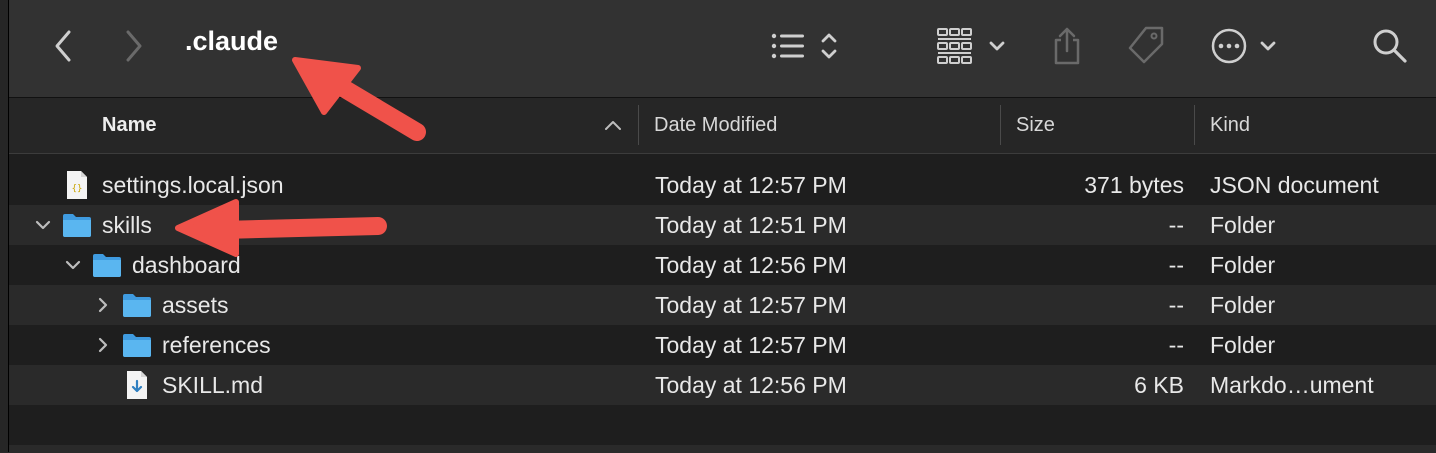 The width and height of the screenshot is (1436, 453). I want to click on file-name: settings.local.json, so click(193, 184).